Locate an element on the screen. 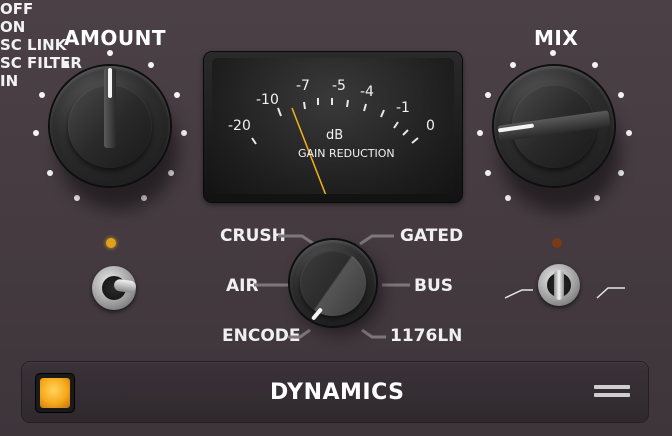 This screenshot has height=436, width=672. meter-label-minus7: -7 is located at coordinates (303, 86).